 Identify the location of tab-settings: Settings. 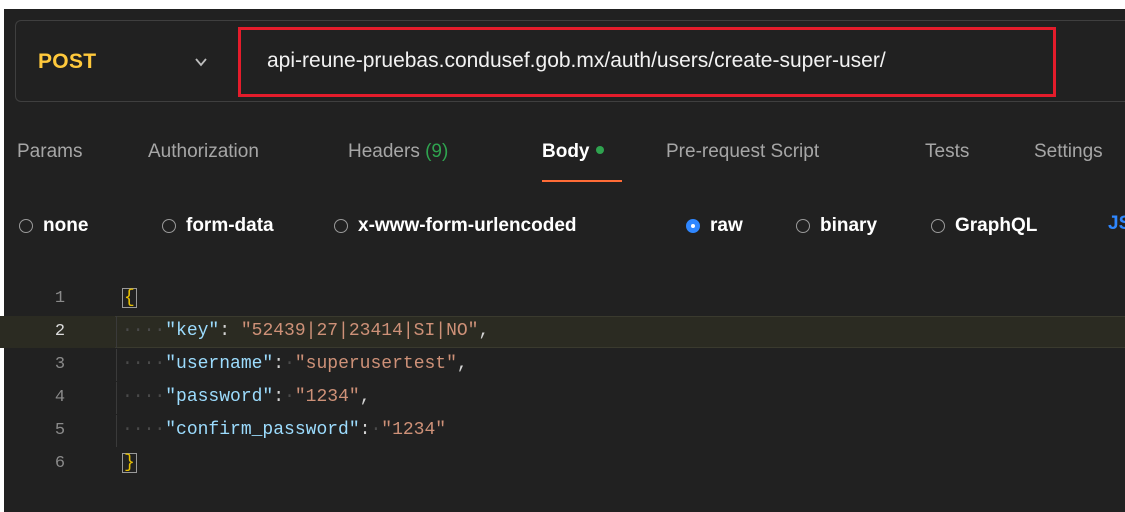
(1068, 152).